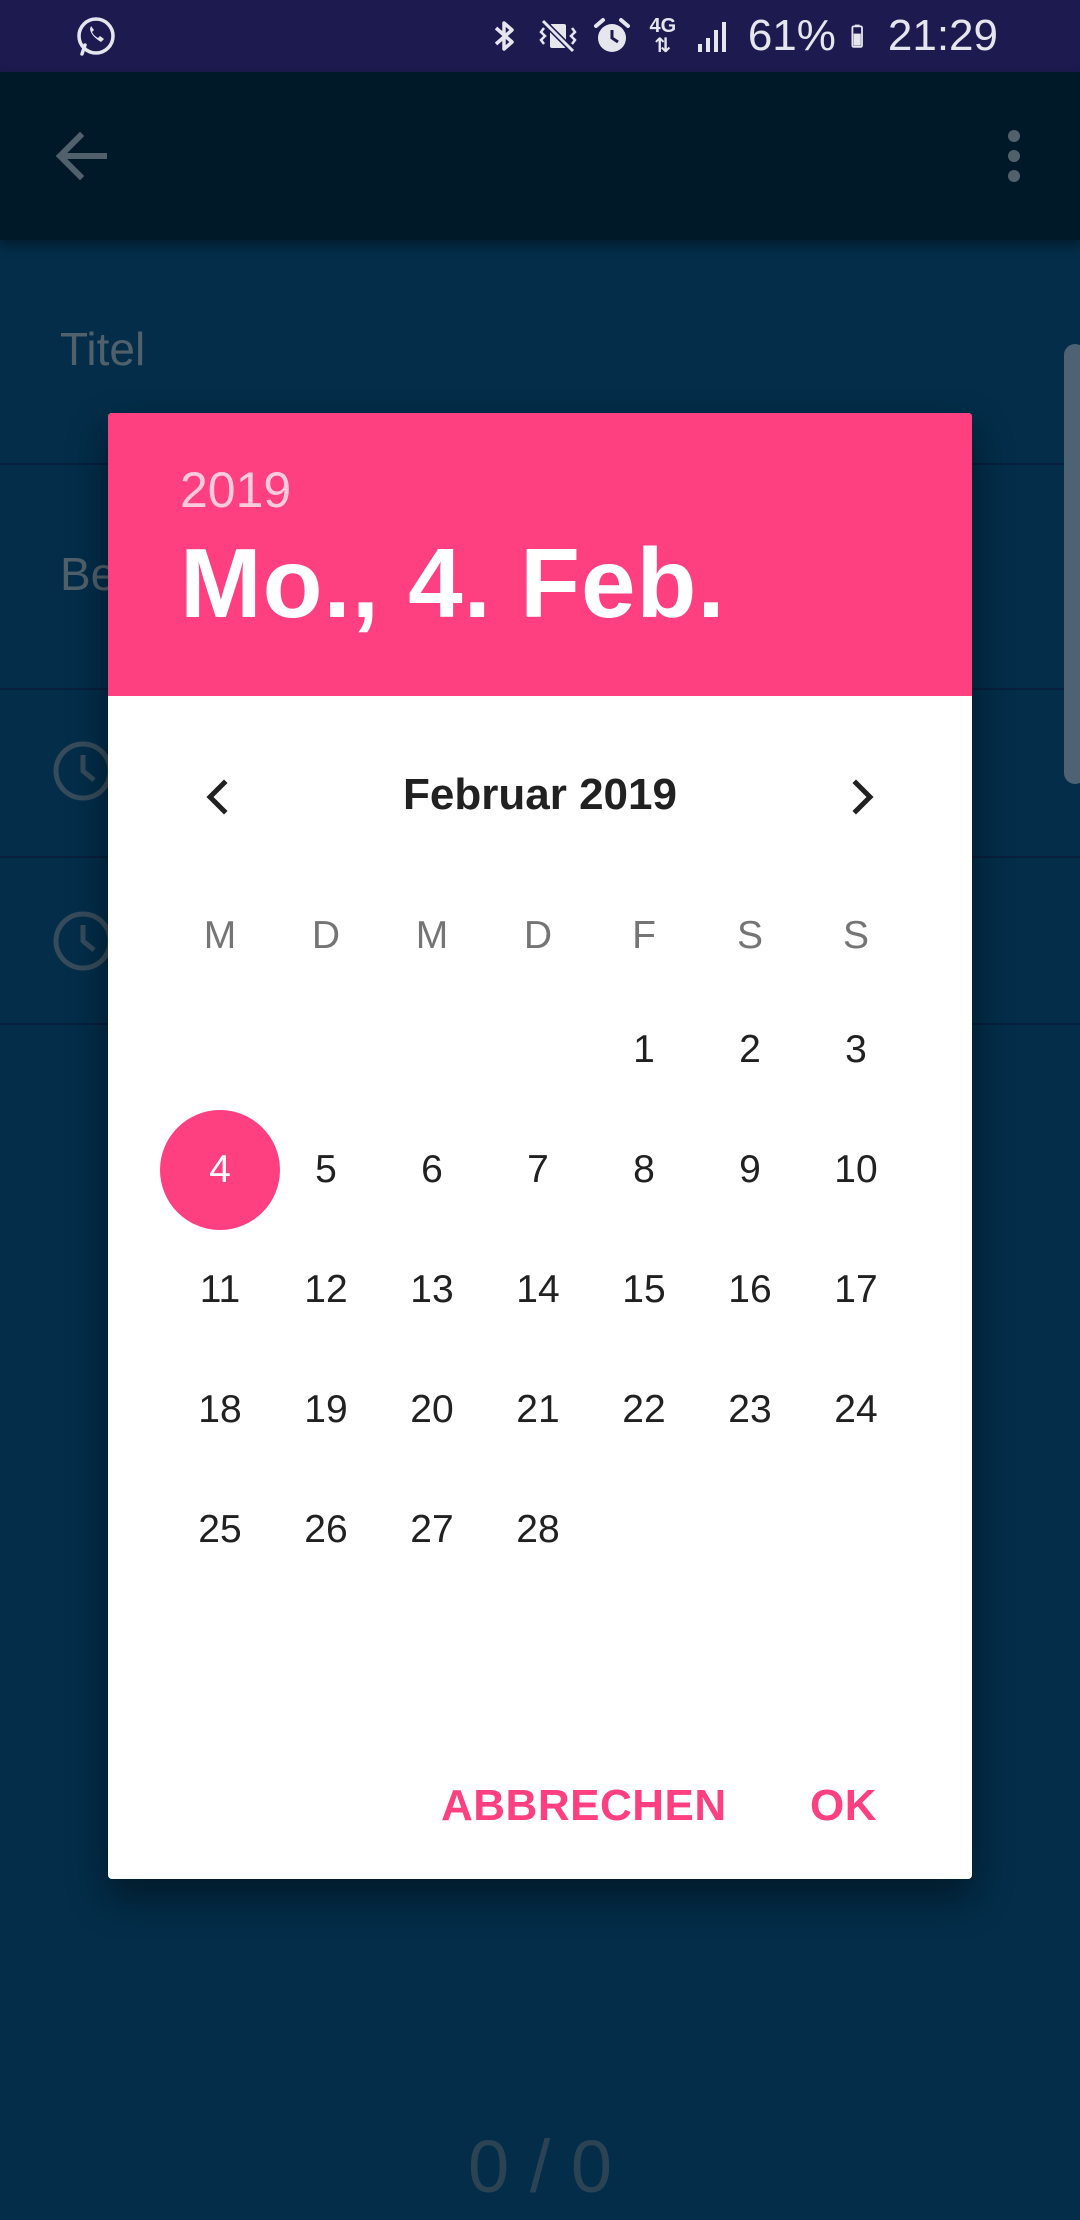 The width and height of the screenshot is (1080, 2220). I want to click on calendar-day: 18, so click(220, 1410).